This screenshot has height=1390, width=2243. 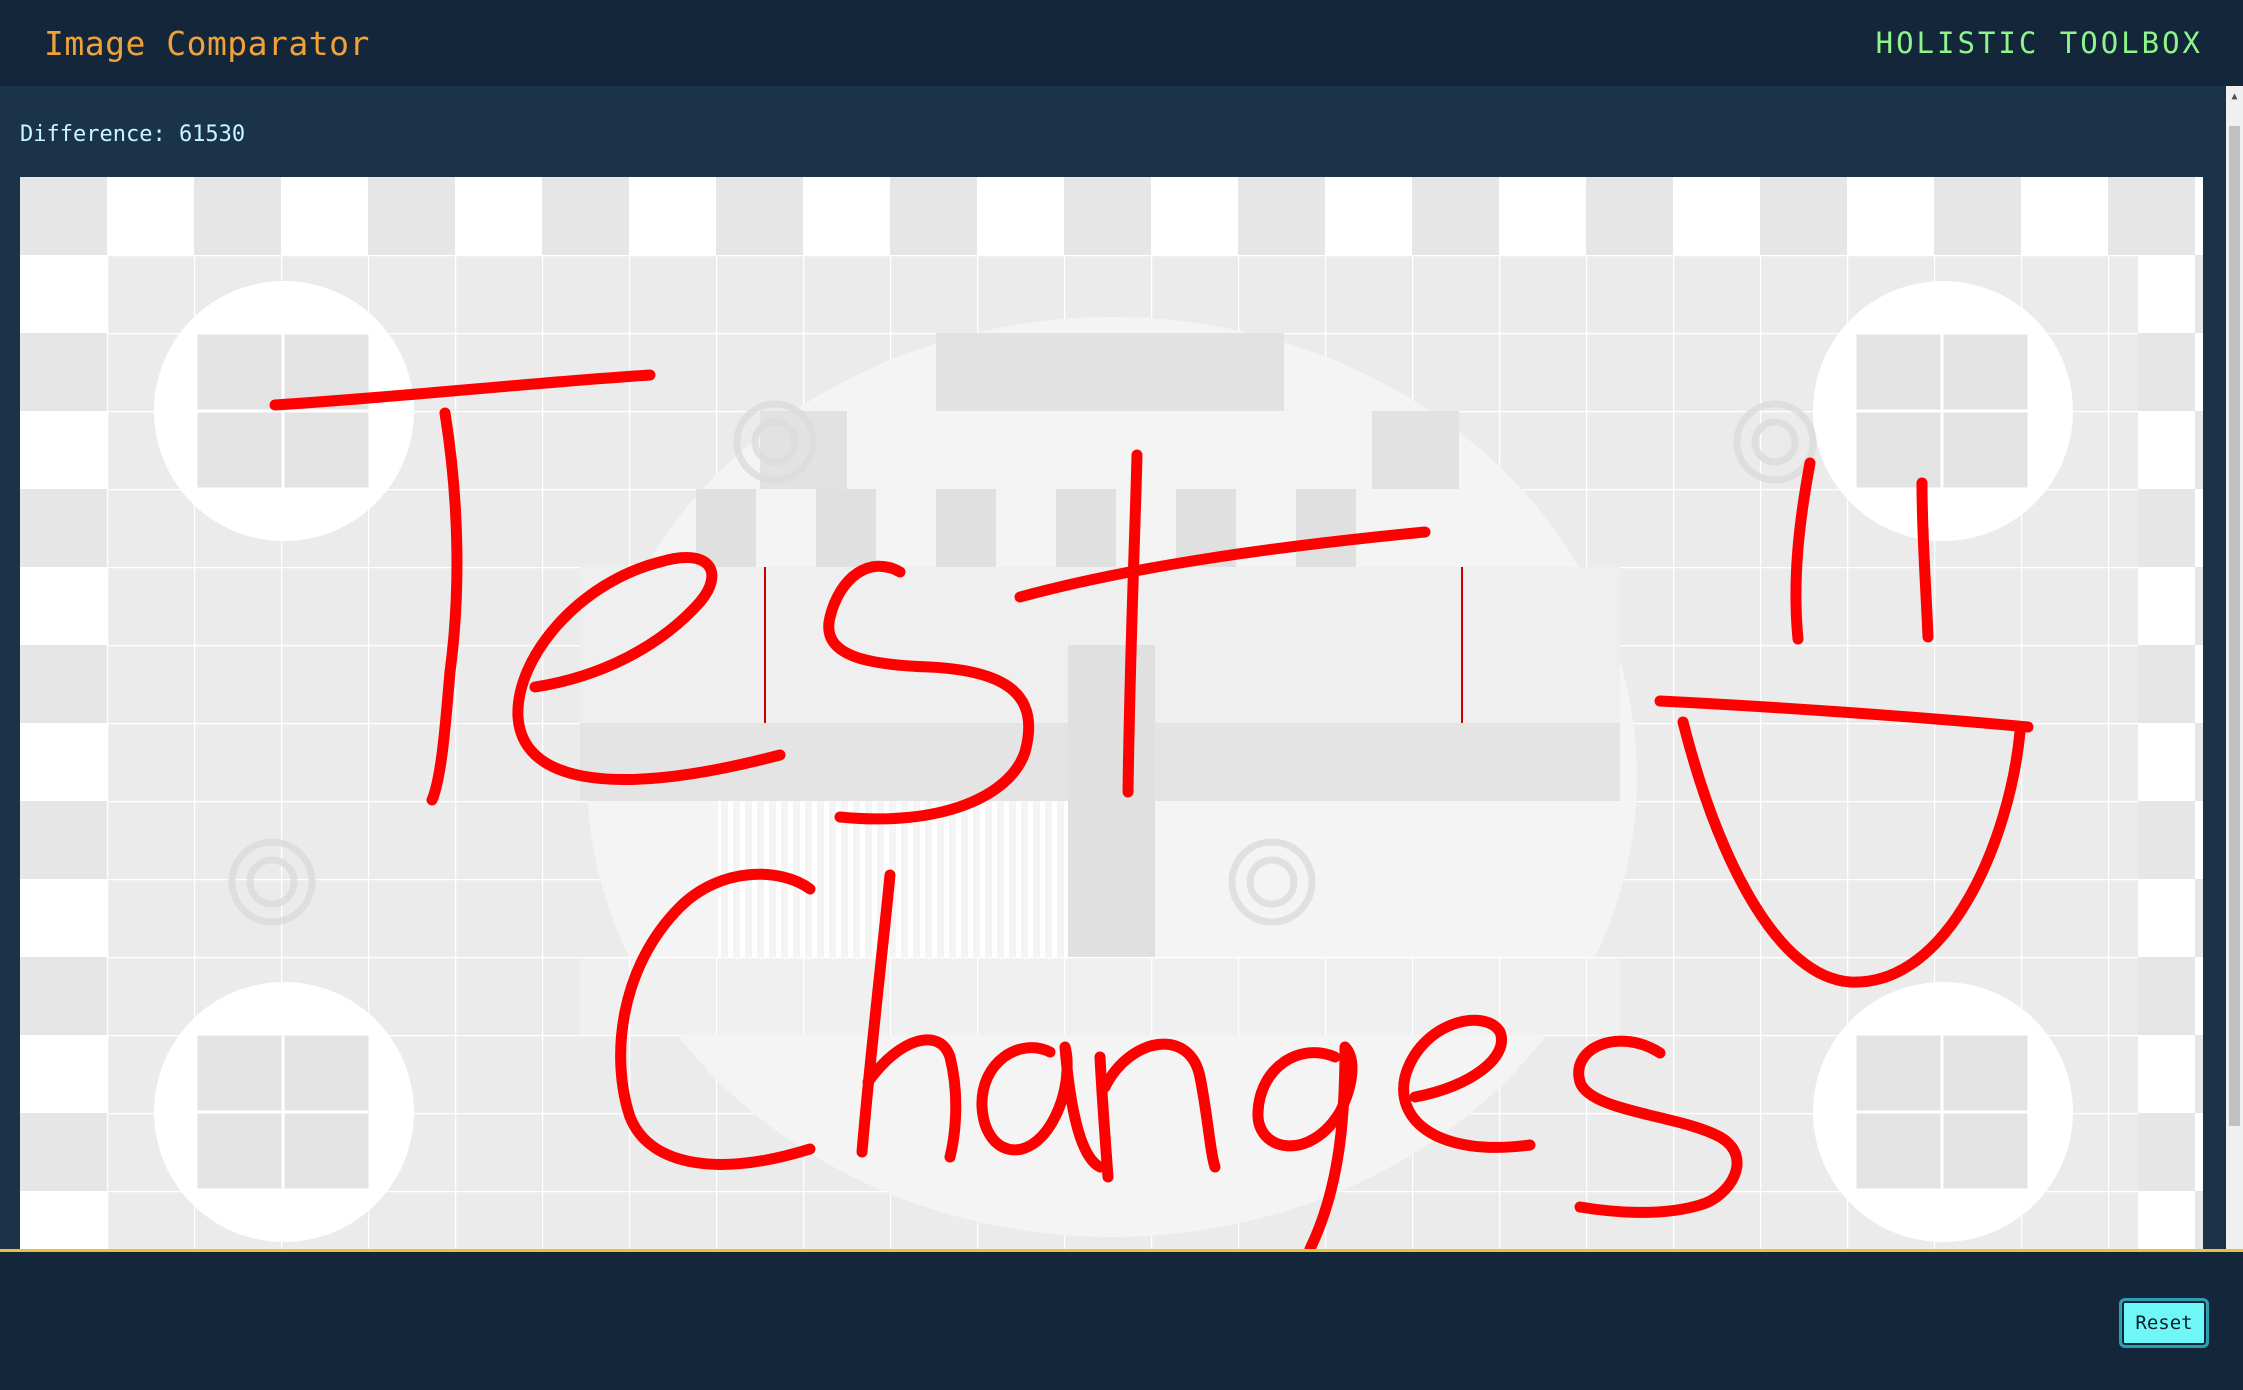 I want to click on vertical-scrollbar: ▲, so click(x=2234, y=667).